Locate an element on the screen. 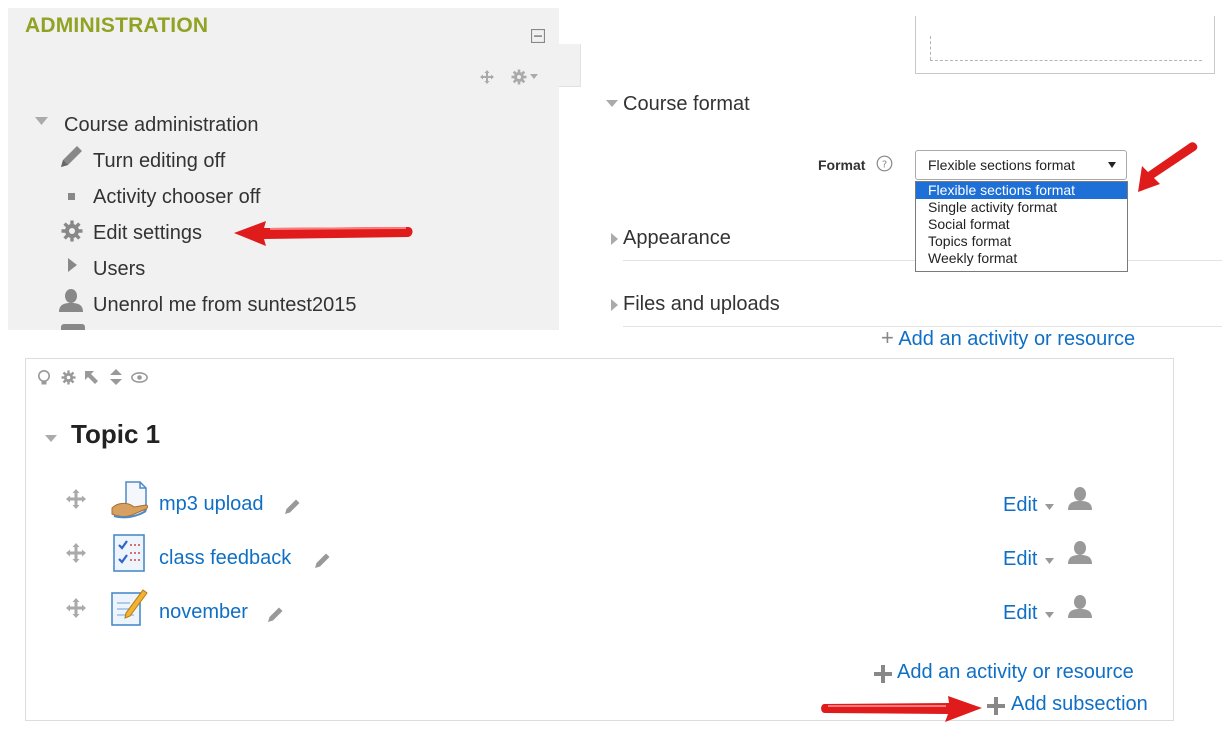  pencil-icon is located at coordinates (71, 156).